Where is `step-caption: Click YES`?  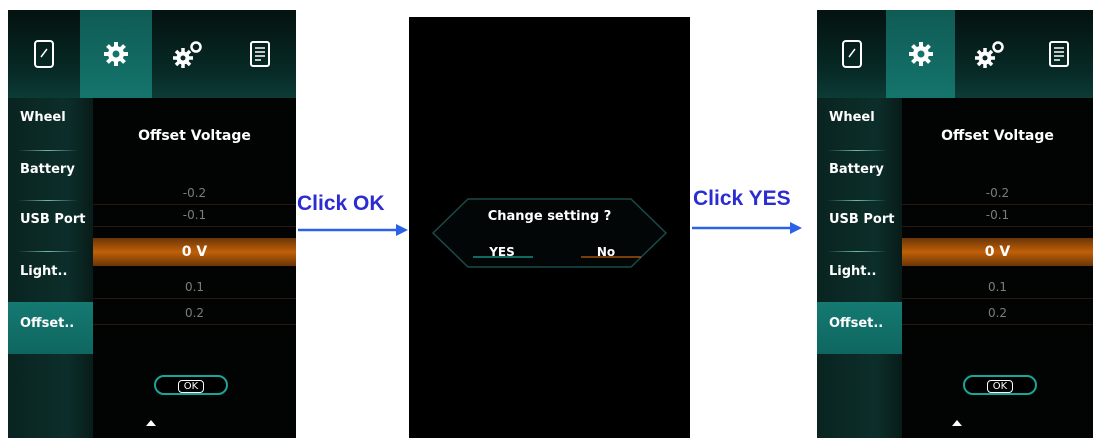
step-caption: Click YES is located at coordinates (742, 198).